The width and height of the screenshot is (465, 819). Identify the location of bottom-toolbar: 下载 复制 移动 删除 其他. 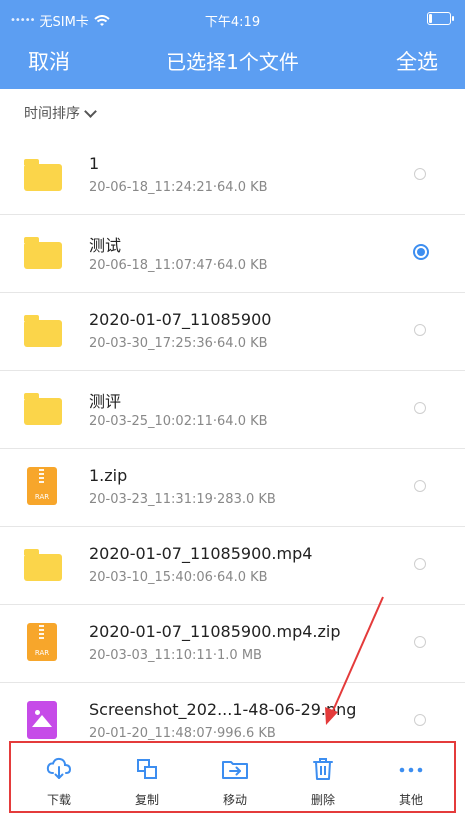
(232, 777).